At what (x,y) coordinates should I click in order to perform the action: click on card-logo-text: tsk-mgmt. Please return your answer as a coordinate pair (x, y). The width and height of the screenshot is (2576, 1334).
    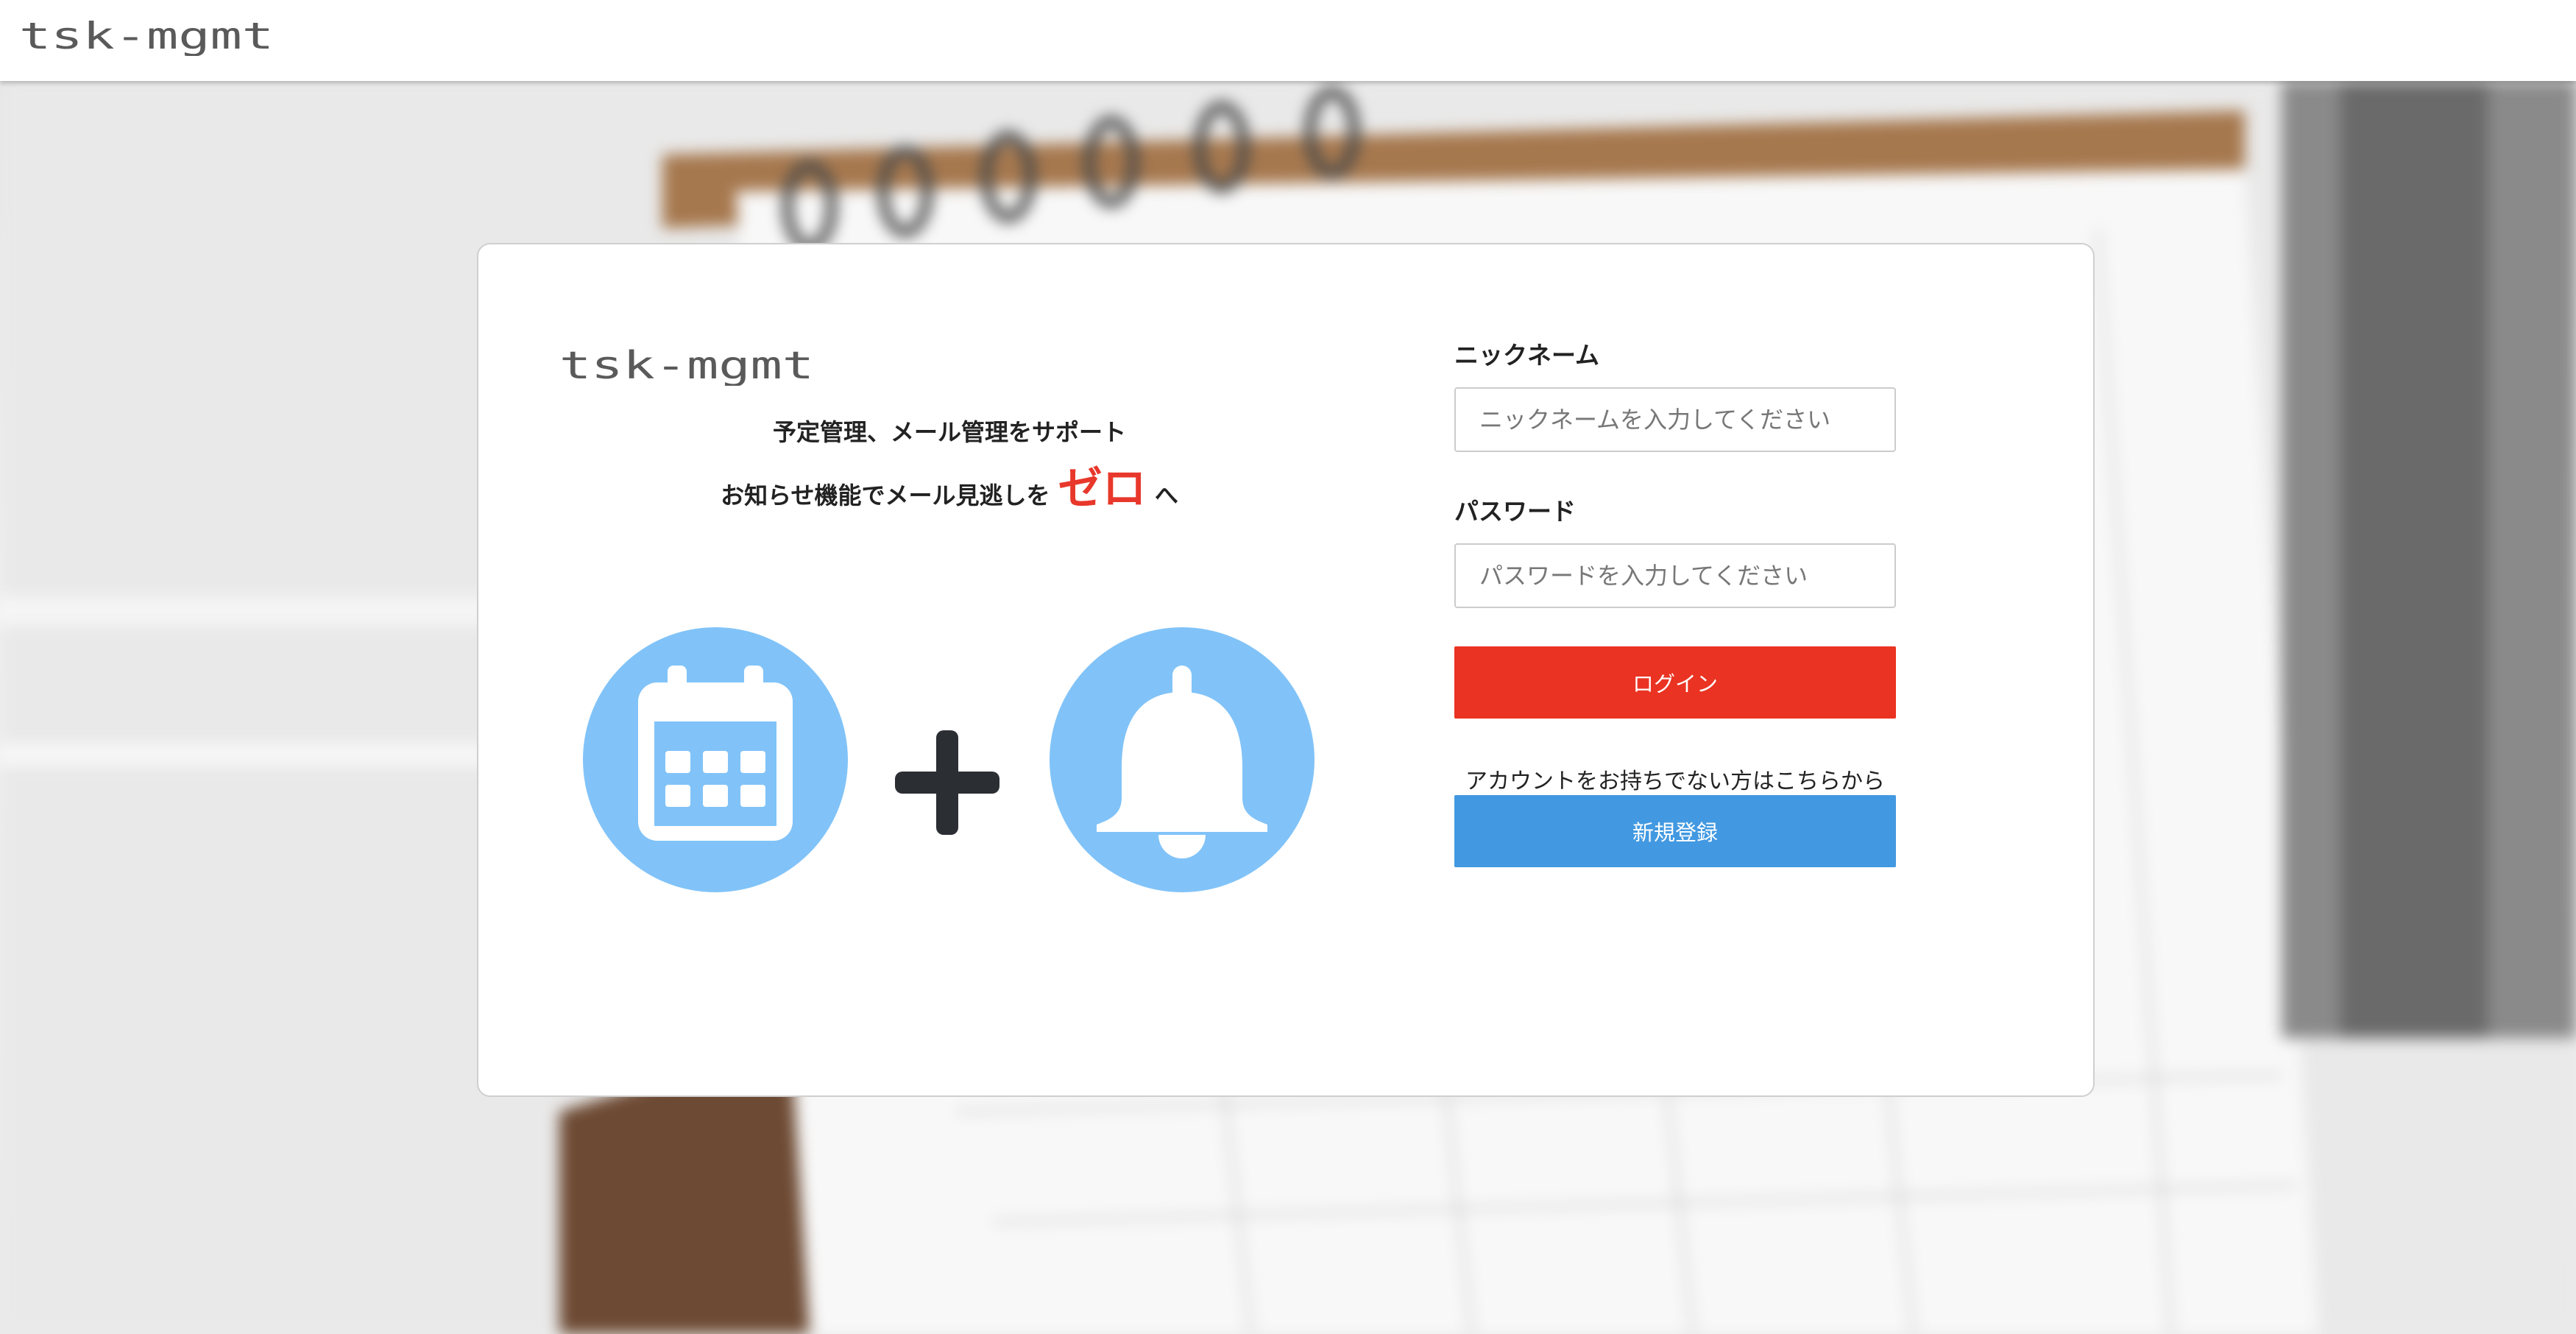
    Looking at the image, I should click on (686, 366).